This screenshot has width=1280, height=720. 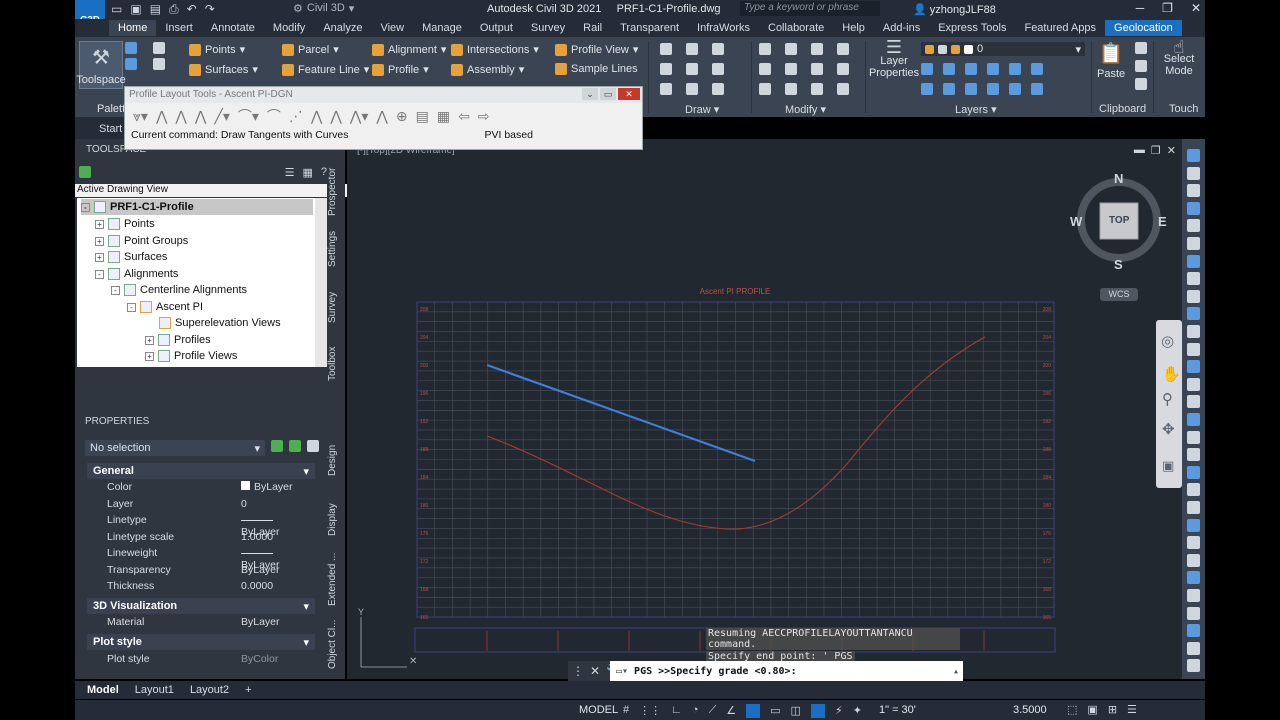 I want to click on convert-icon: ⋰, so click(x=296, y=116).